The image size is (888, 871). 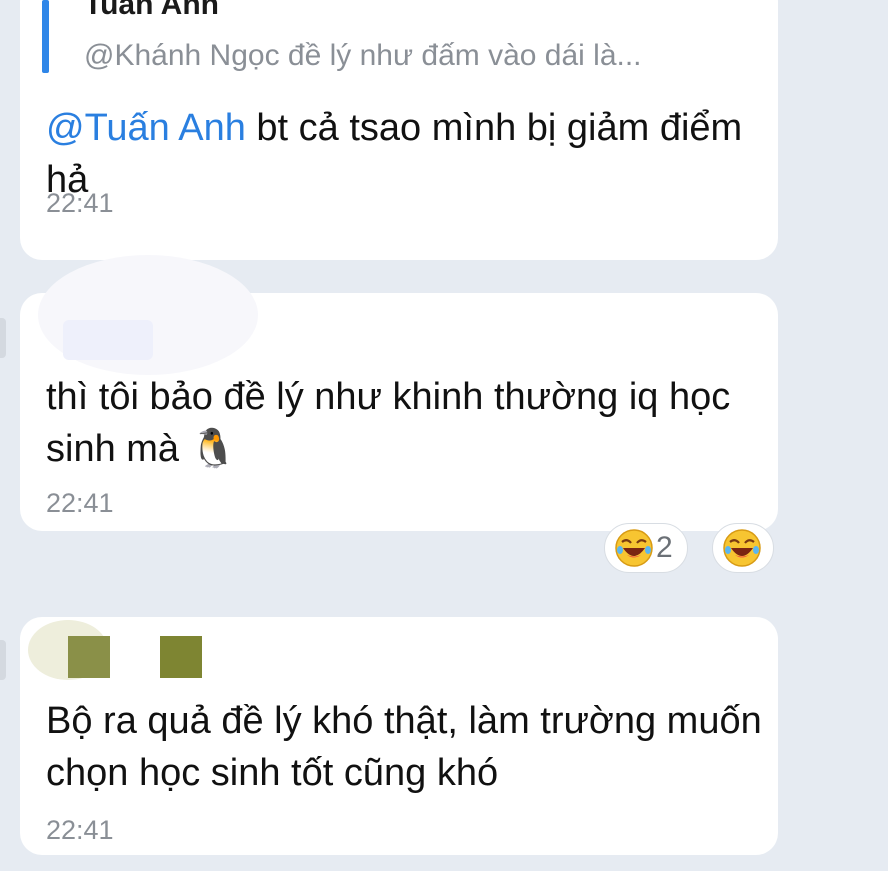 What do you see at coordinates (151, 10) in the screenshot?
I see `reply-author: Tuấn Anh` at bounding box center [151, 10].